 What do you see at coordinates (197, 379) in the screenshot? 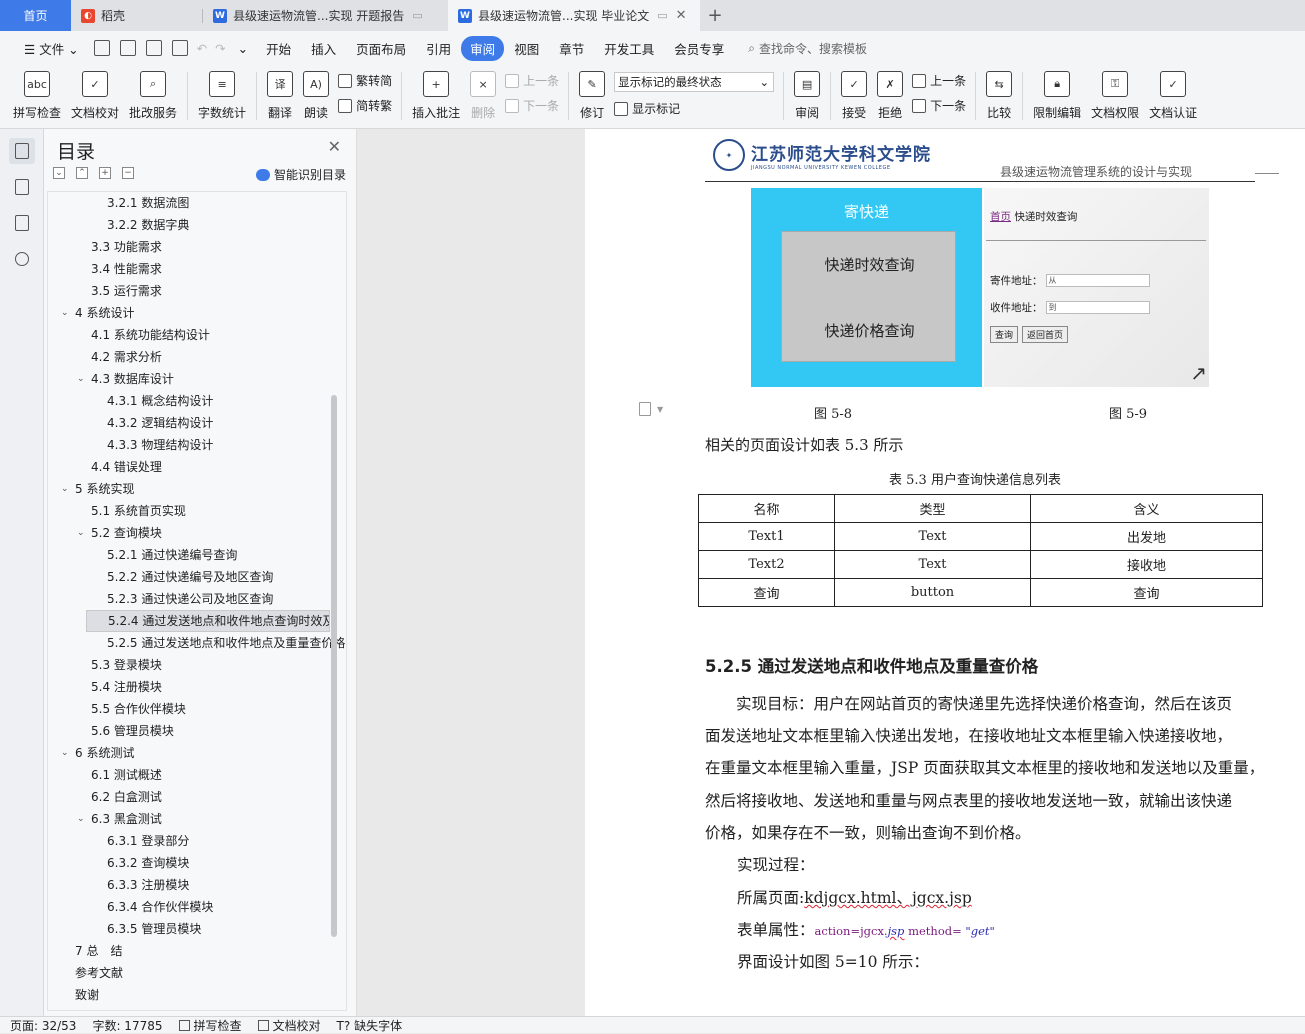
I see `toc-item: ⌄ 4.3 数据库设计` at bounding box center [197, 379].